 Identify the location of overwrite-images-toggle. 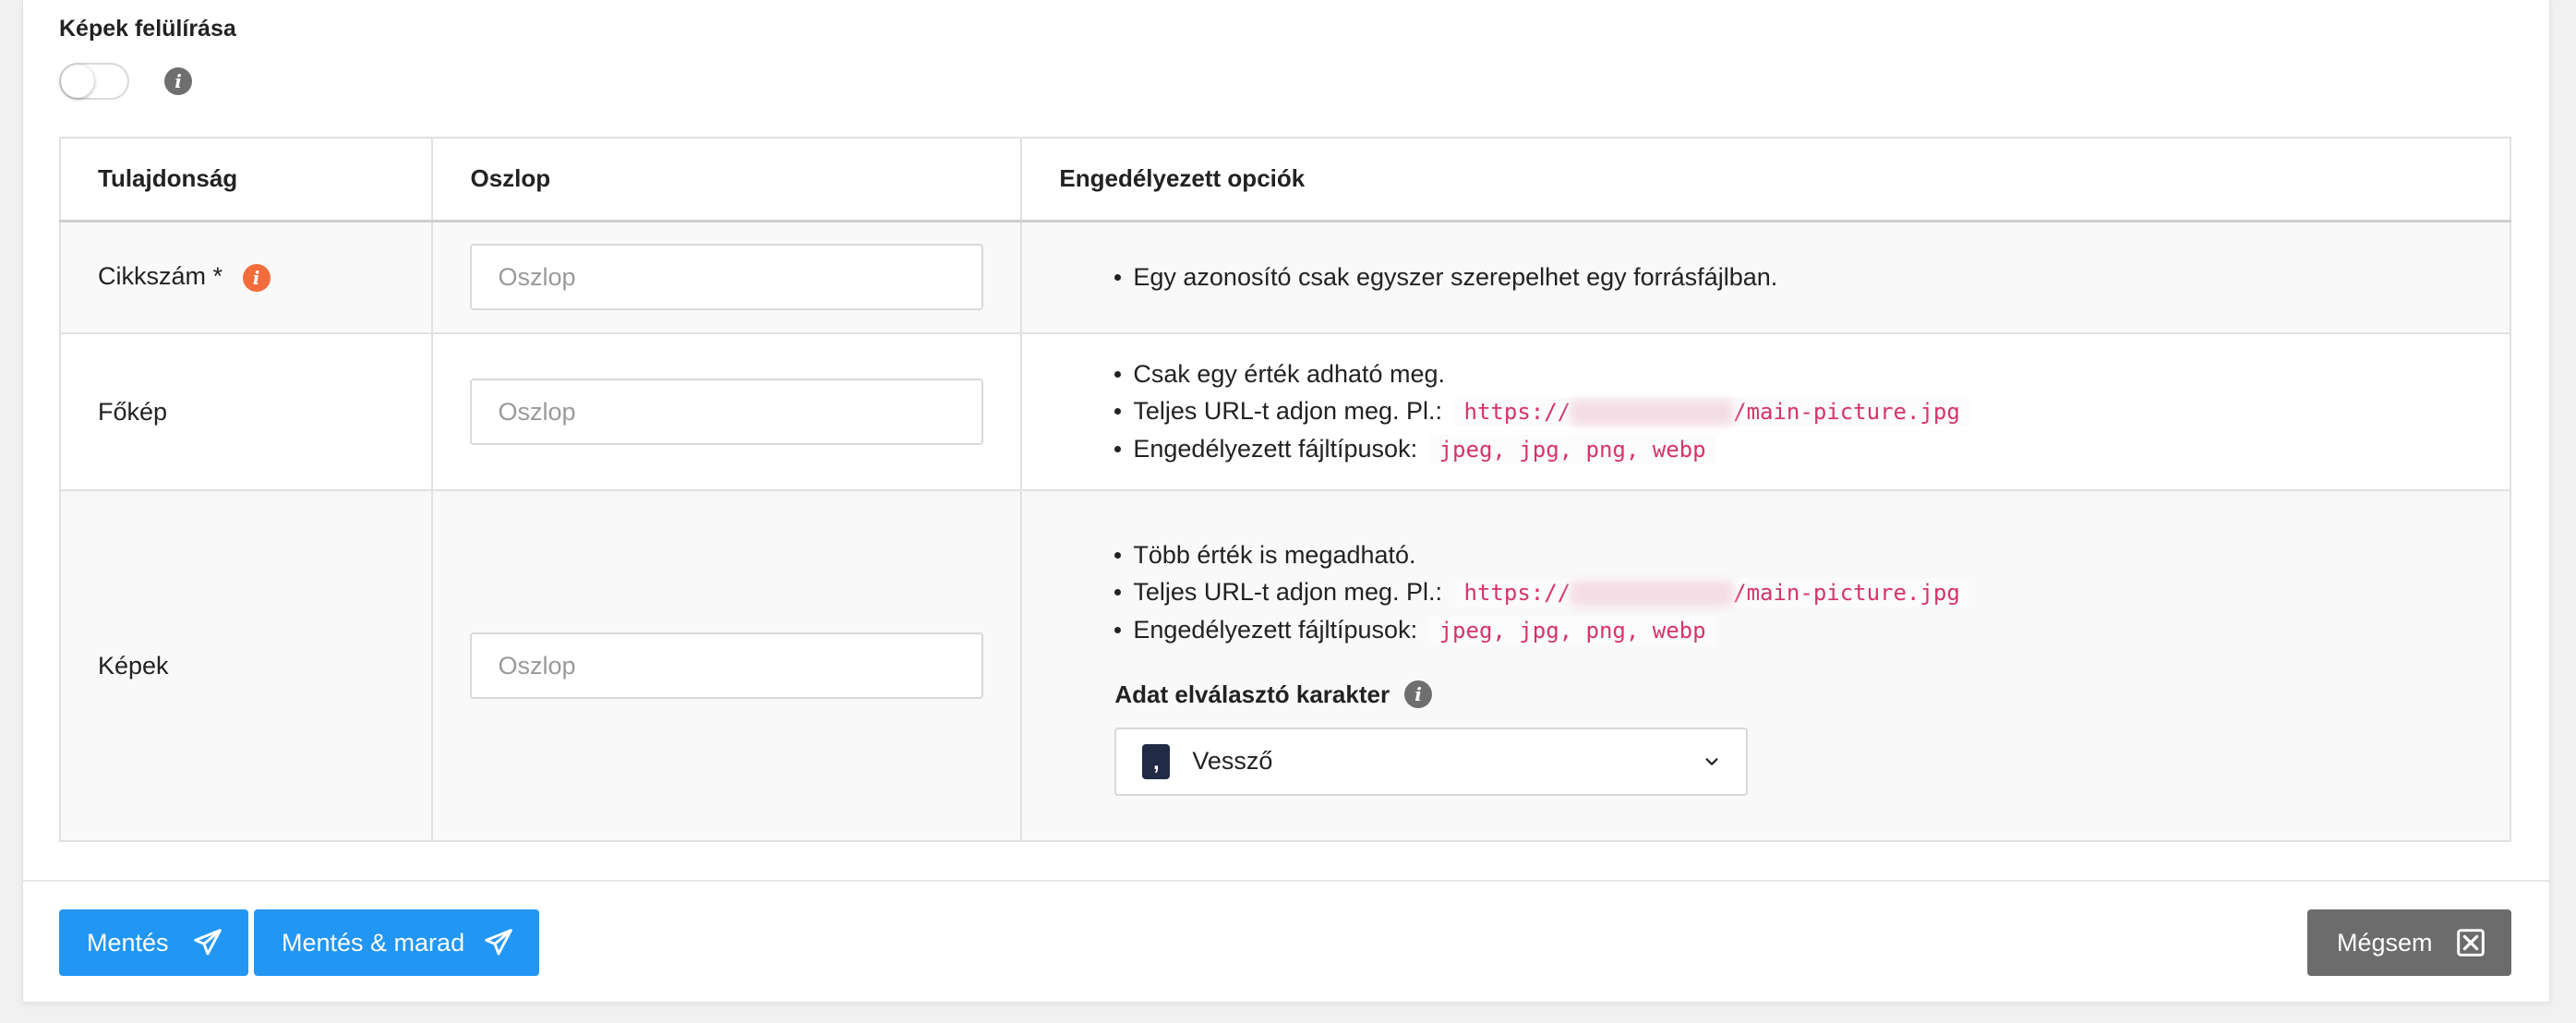
(94, 81).